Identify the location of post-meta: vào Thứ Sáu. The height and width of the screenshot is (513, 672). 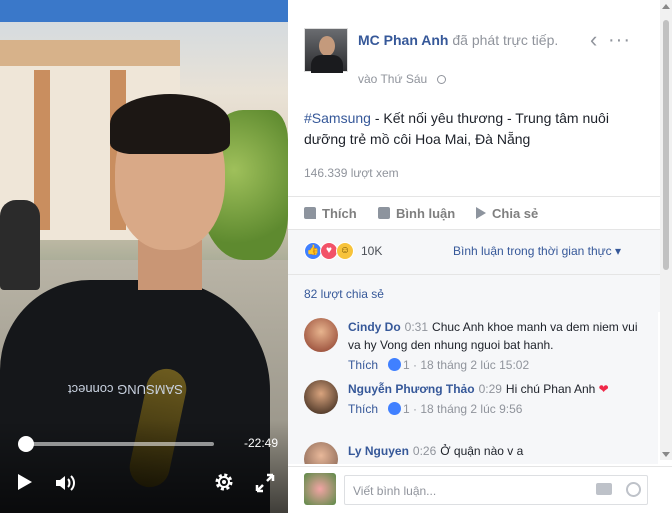
(402, 79).